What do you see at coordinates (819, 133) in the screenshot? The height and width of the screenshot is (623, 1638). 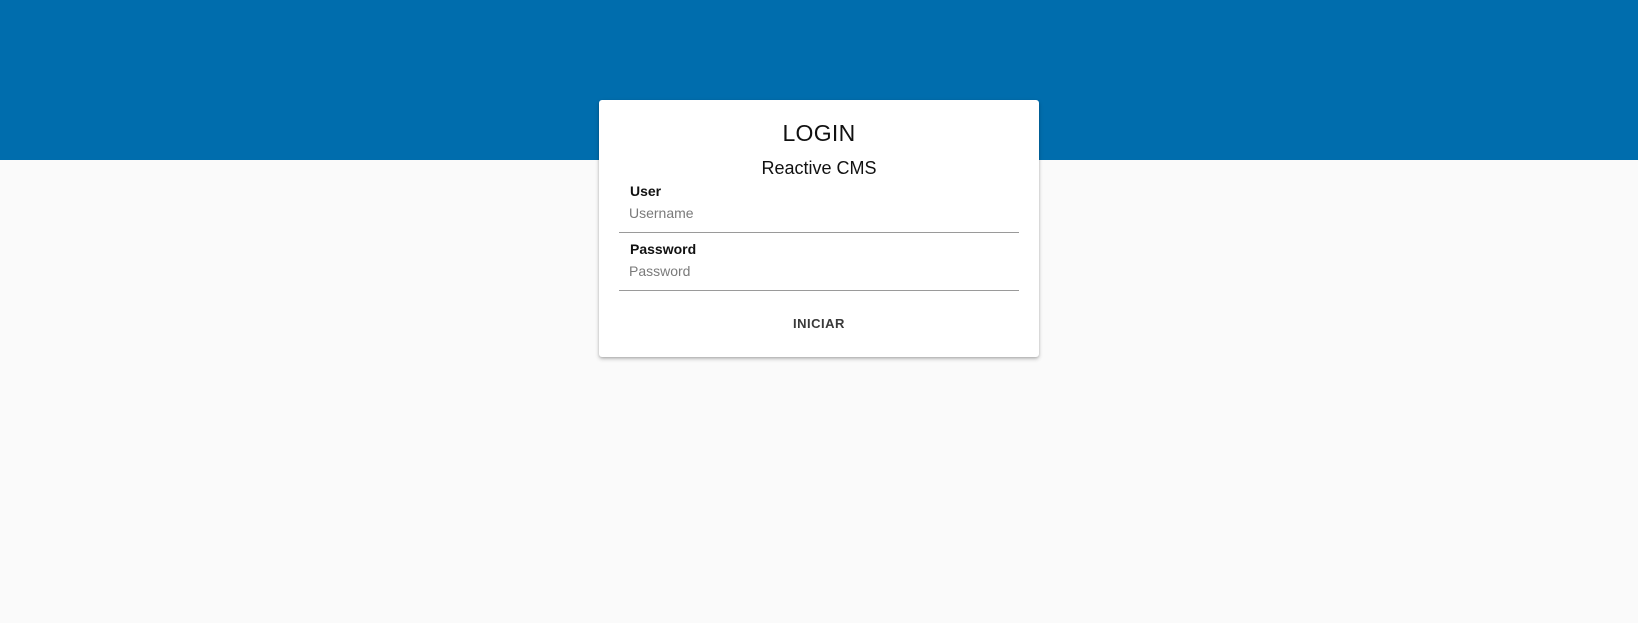 I see `login-title: LOGIN` at bounding box center [819, 133].